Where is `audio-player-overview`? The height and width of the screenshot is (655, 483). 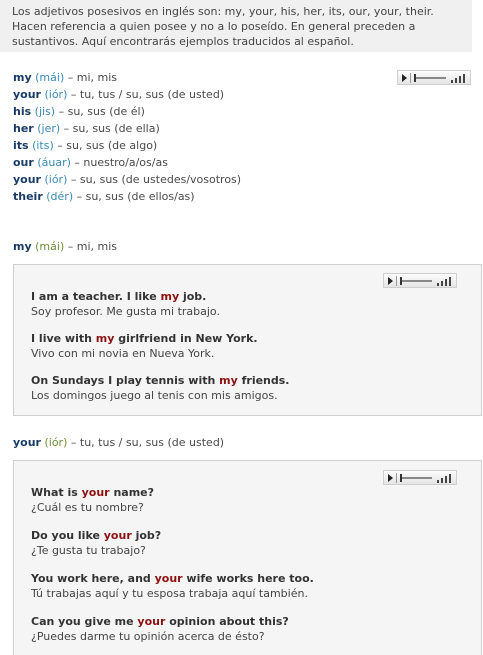 audio-player-overview is located at coordinates (434, 77).